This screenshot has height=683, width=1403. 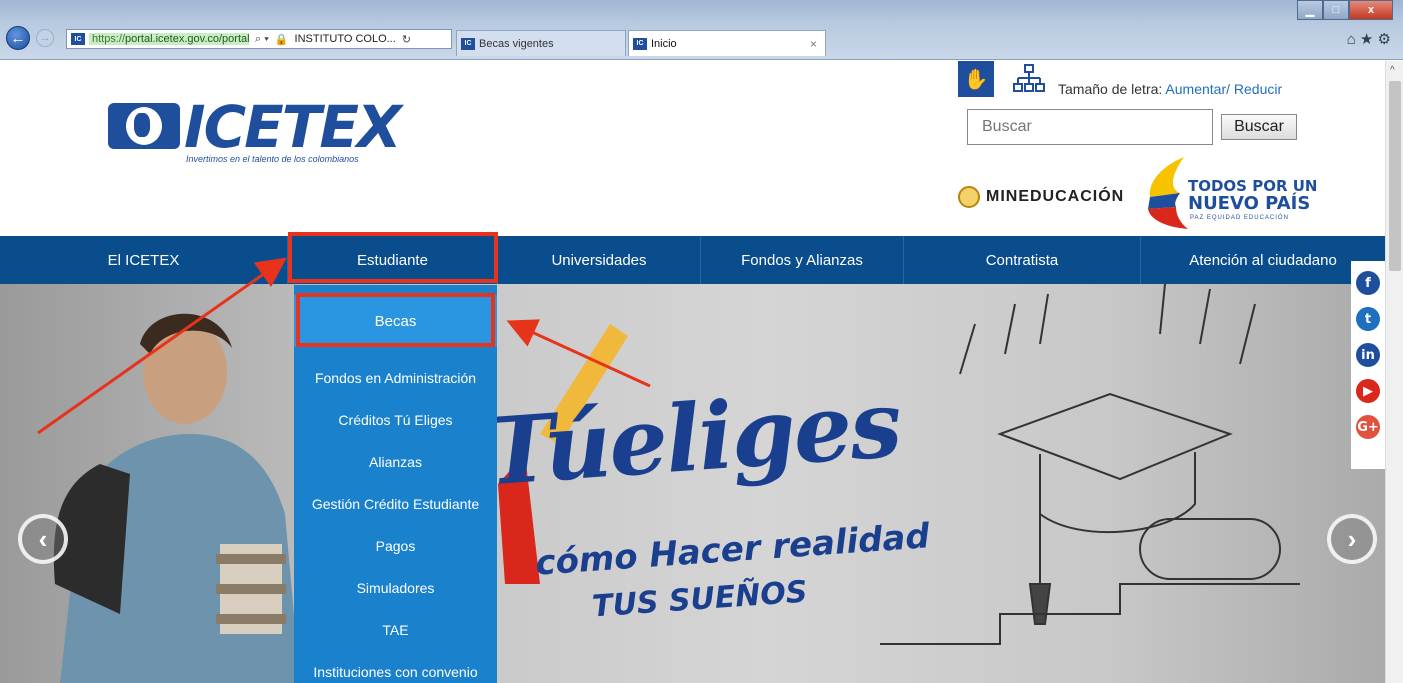 I want to click on nav-universidades: Universidades, so click(x=599, y=260).